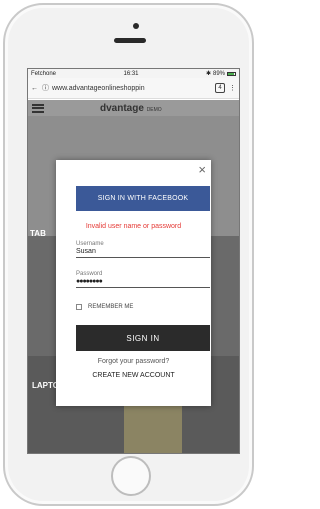 The width and height of the screenshot is (320, 509). Describe the element at coordinates (131, 108) in the screenshot. I see `brand-logo: dvantage DEMO` at that location.